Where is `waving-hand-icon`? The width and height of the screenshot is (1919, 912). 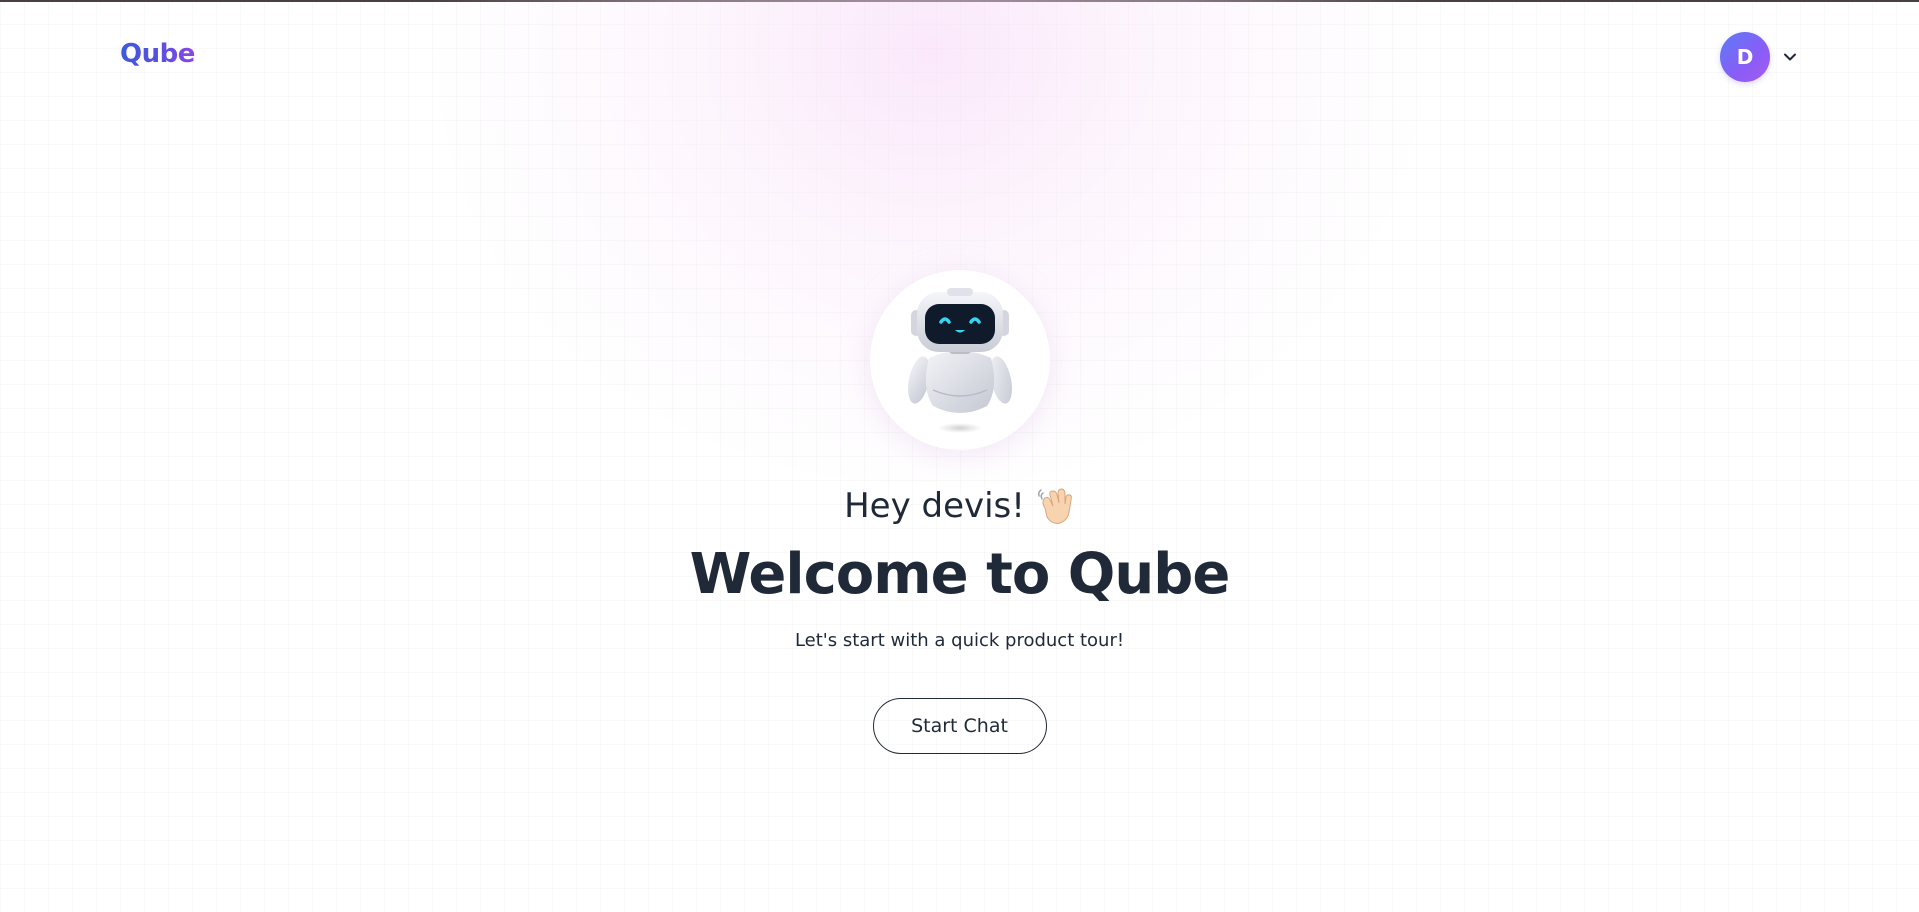
waving-hand-icon is located at coordinates (1055, 506).